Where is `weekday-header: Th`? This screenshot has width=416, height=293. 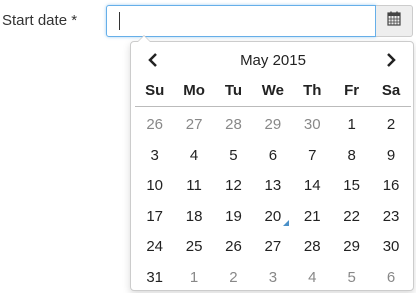 weekday-header: Th is located at coordinates (312, 90).